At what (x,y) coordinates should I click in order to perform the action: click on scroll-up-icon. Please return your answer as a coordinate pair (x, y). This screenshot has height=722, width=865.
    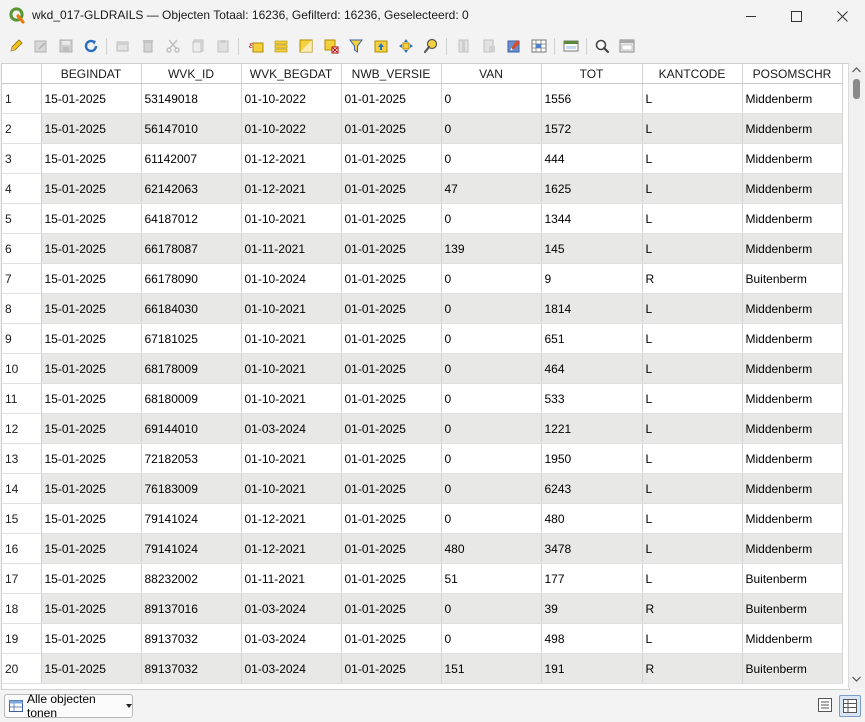
    Looking at the image, I should click on (856, 70).